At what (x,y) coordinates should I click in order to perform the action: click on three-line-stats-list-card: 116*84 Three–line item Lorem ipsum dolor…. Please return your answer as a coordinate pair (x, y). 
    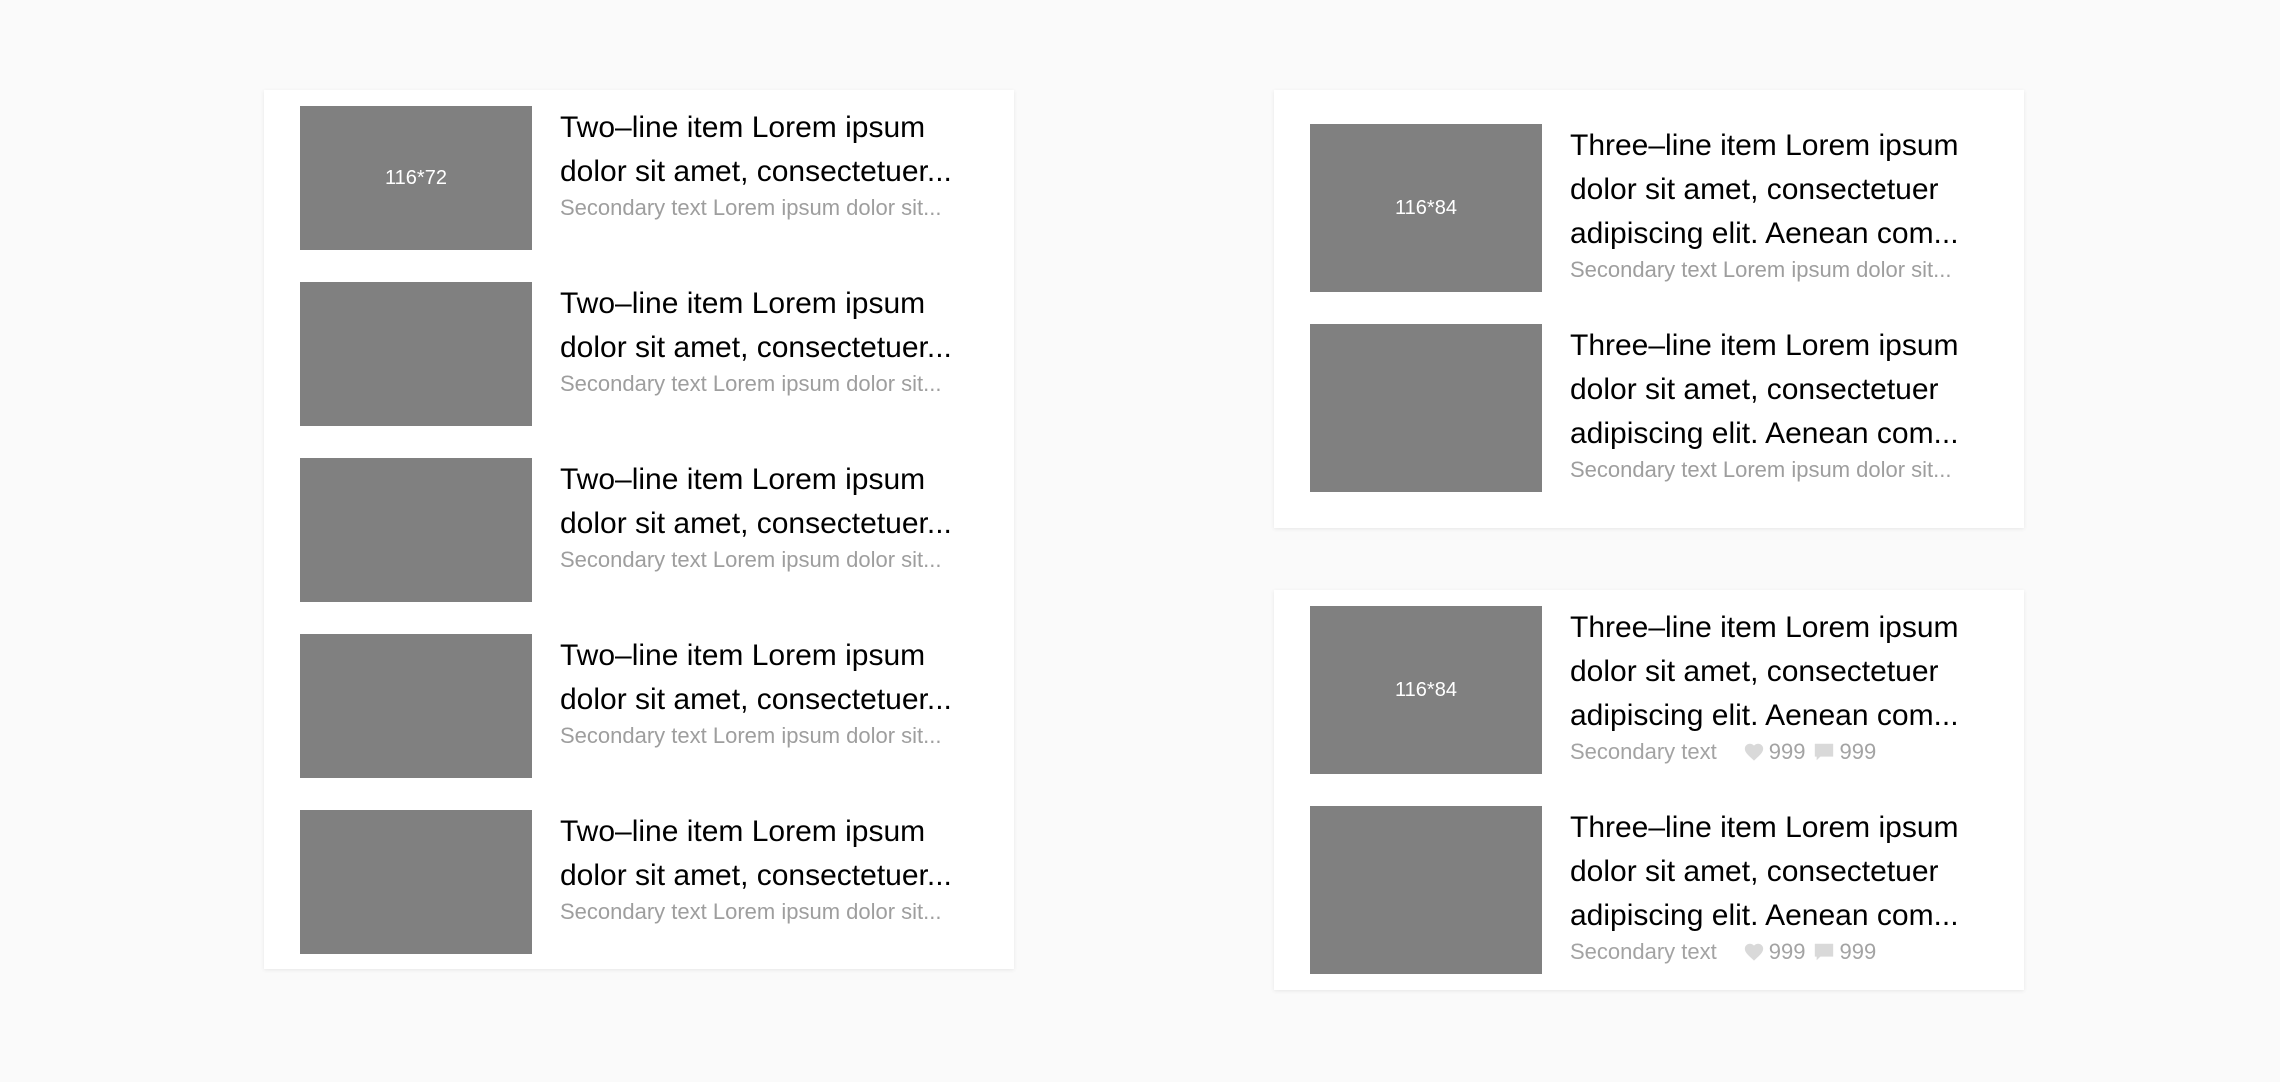
    Looking at the image, I should click on (1649, 790).